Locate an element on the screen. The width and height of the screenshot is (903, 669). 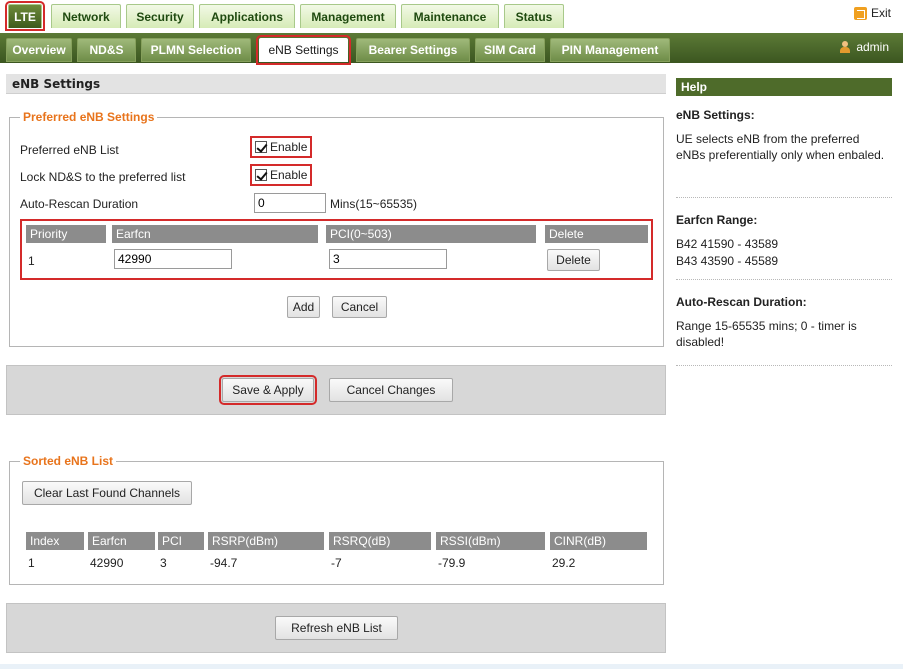
subtab-plmn-selection: PLMN Selection is located at coordinates (196, 50).